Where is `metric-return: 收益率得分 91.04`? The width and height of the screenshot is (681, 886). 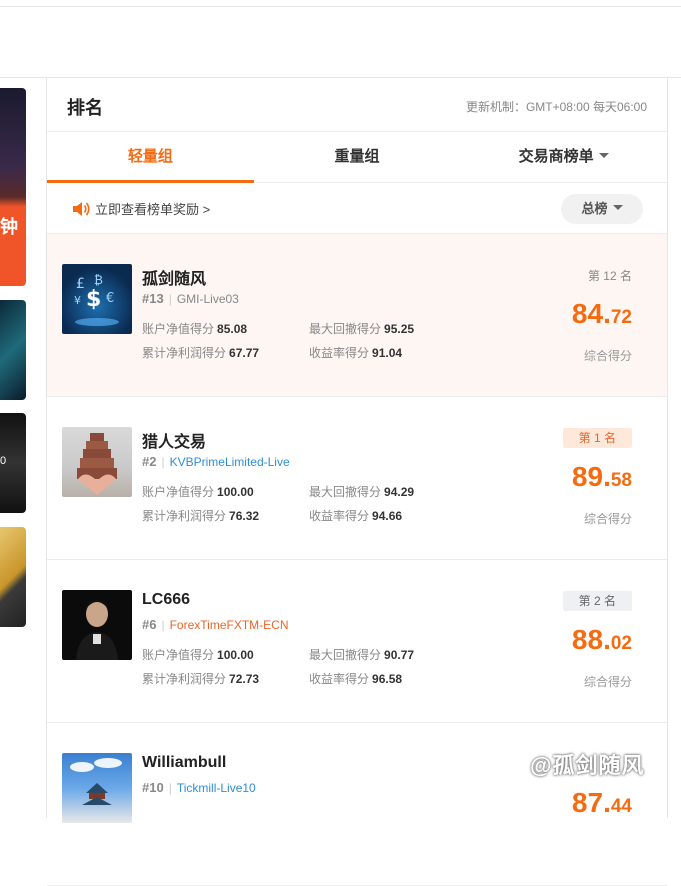 metric-return: 收益率得分 91.04 is located at coordinates (355, 352).